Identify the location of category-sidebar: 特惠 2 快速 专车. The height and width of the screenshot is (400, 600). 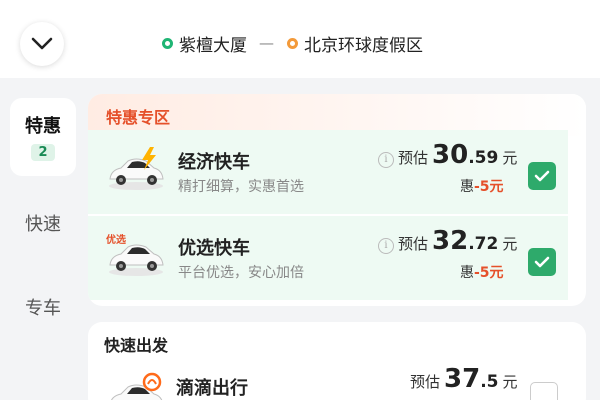
(43, 239).